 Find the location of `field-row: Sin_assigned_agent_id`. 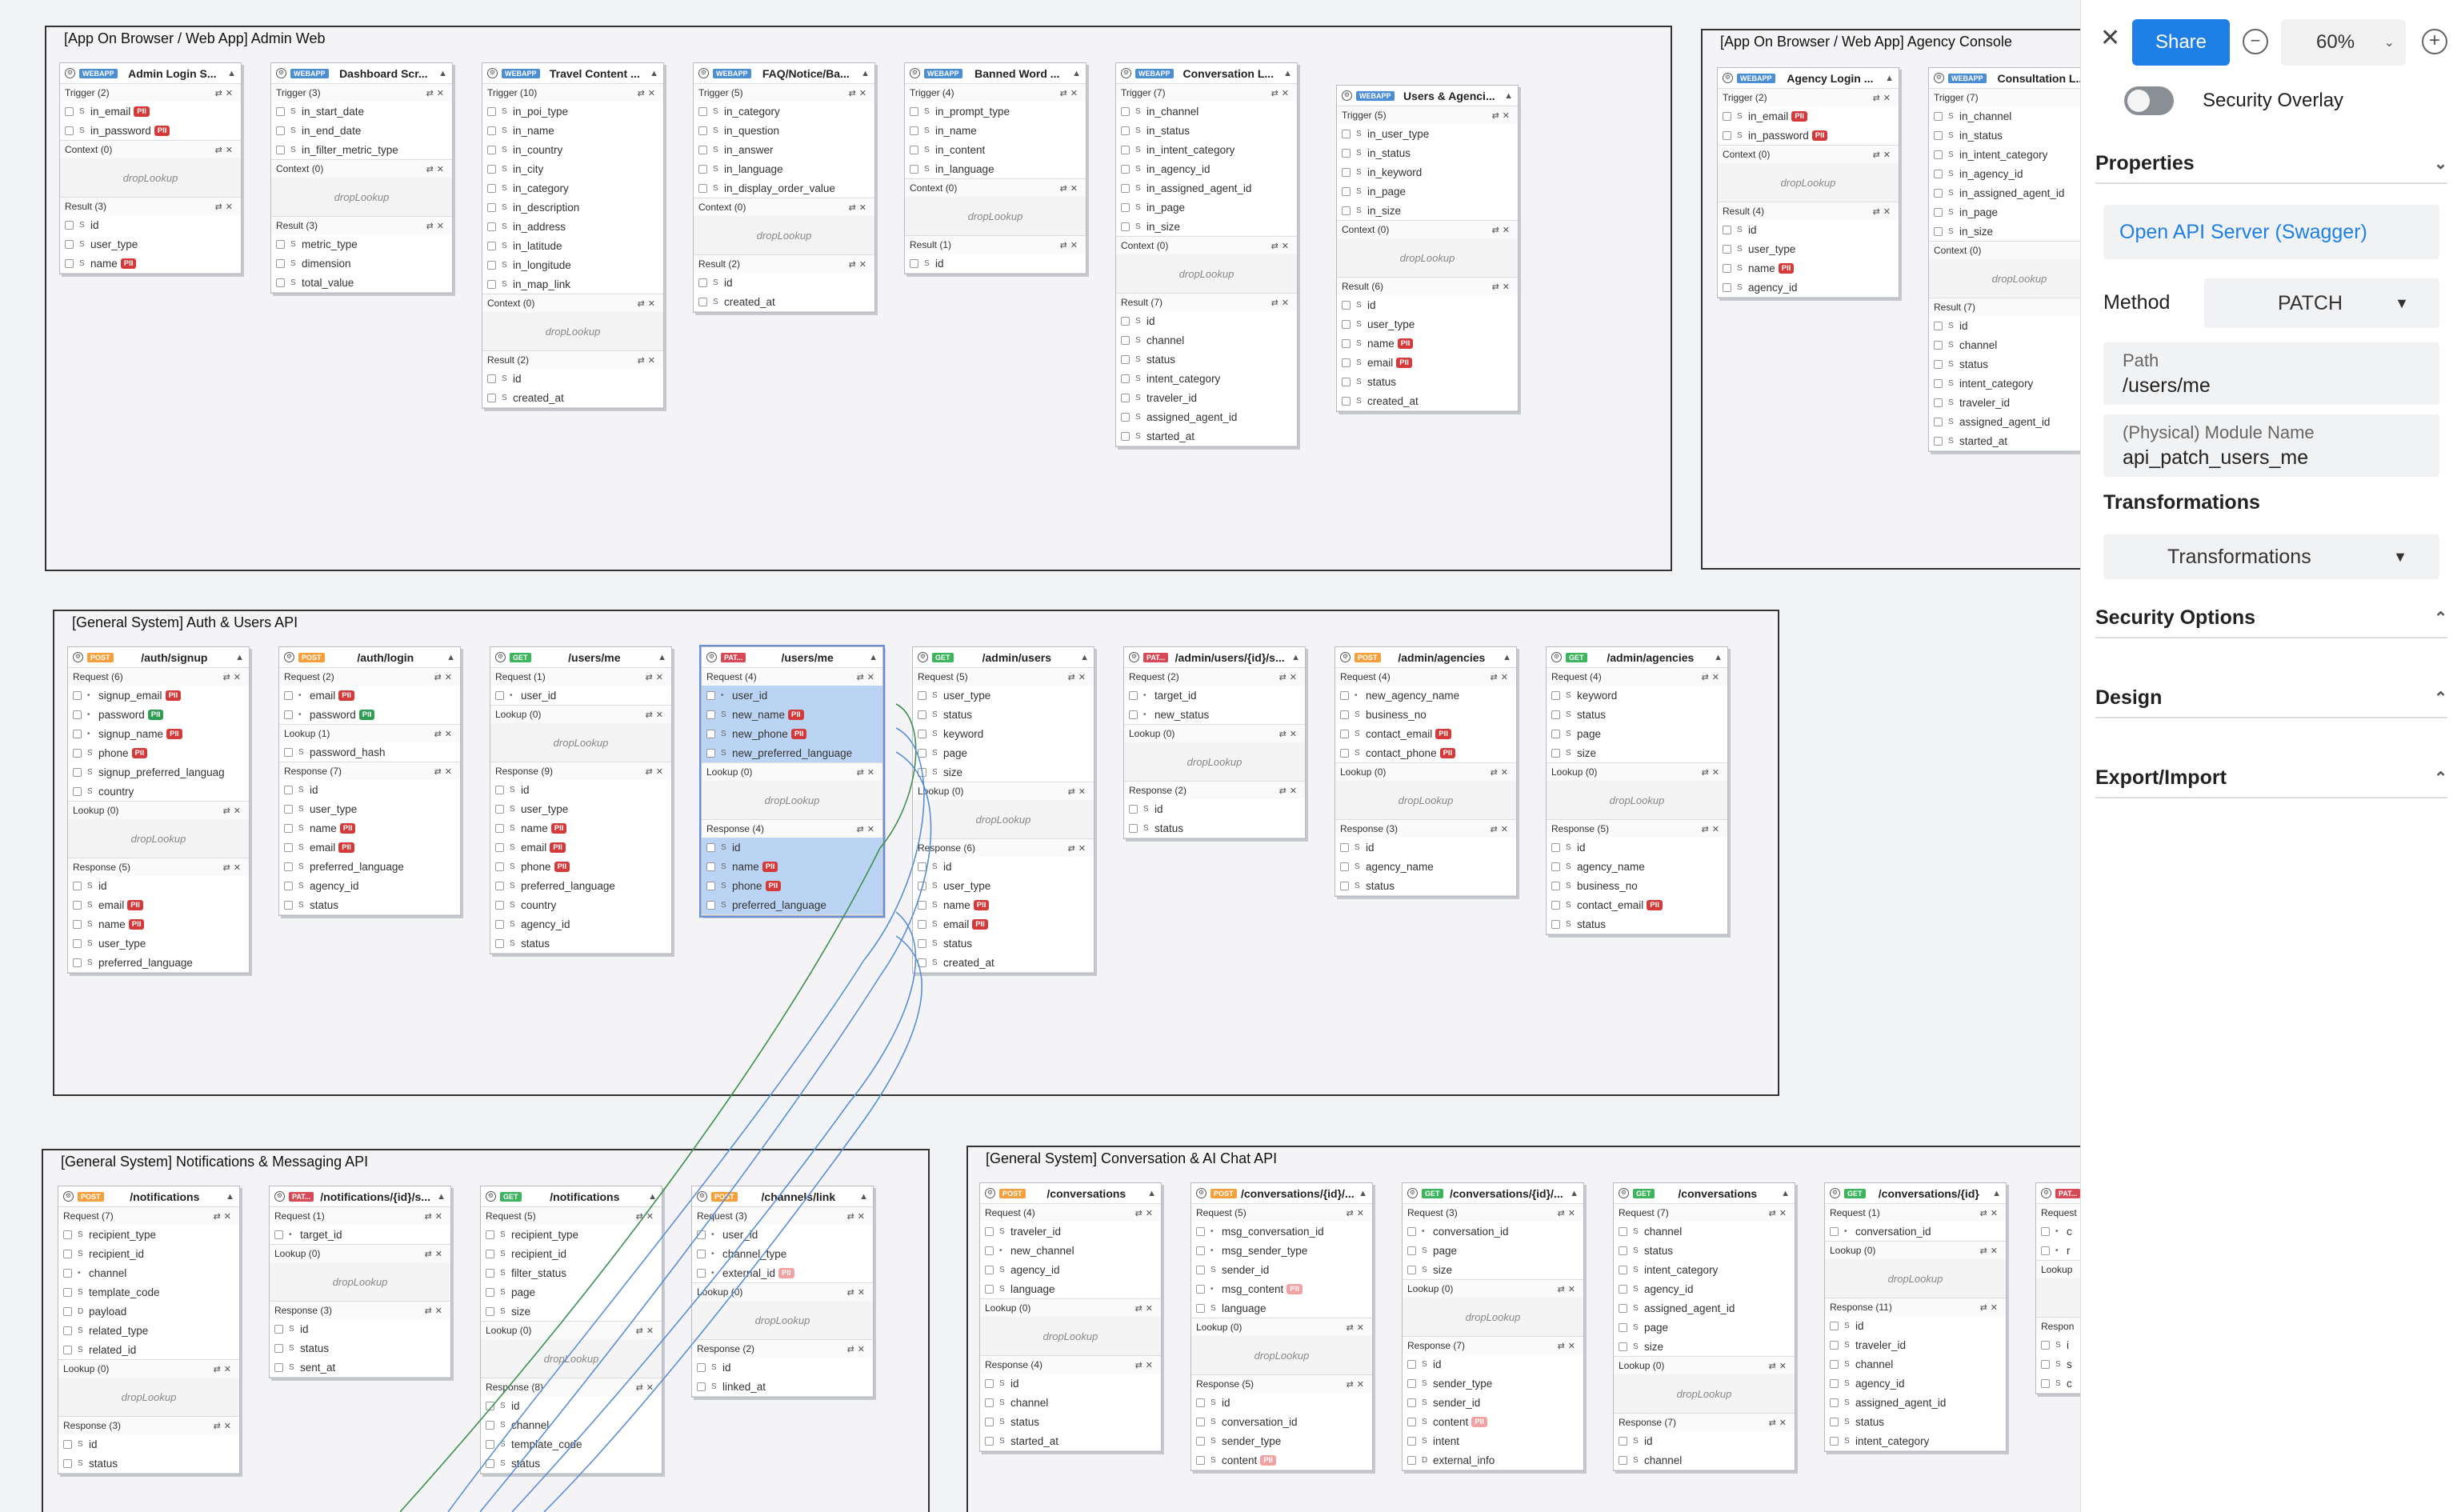

field-row: Sin_assigned_agent_id is located at coordinates (1206, 188).